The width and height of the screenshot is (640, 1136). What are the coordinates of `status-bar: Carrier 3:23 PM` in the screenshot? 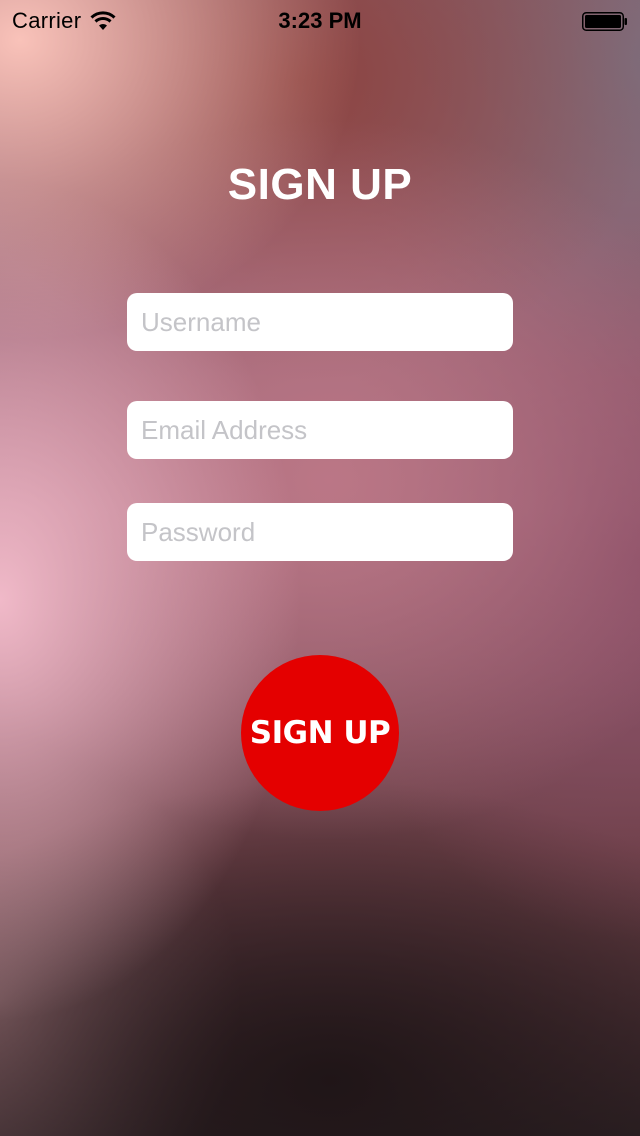 It's located at (320, 20).